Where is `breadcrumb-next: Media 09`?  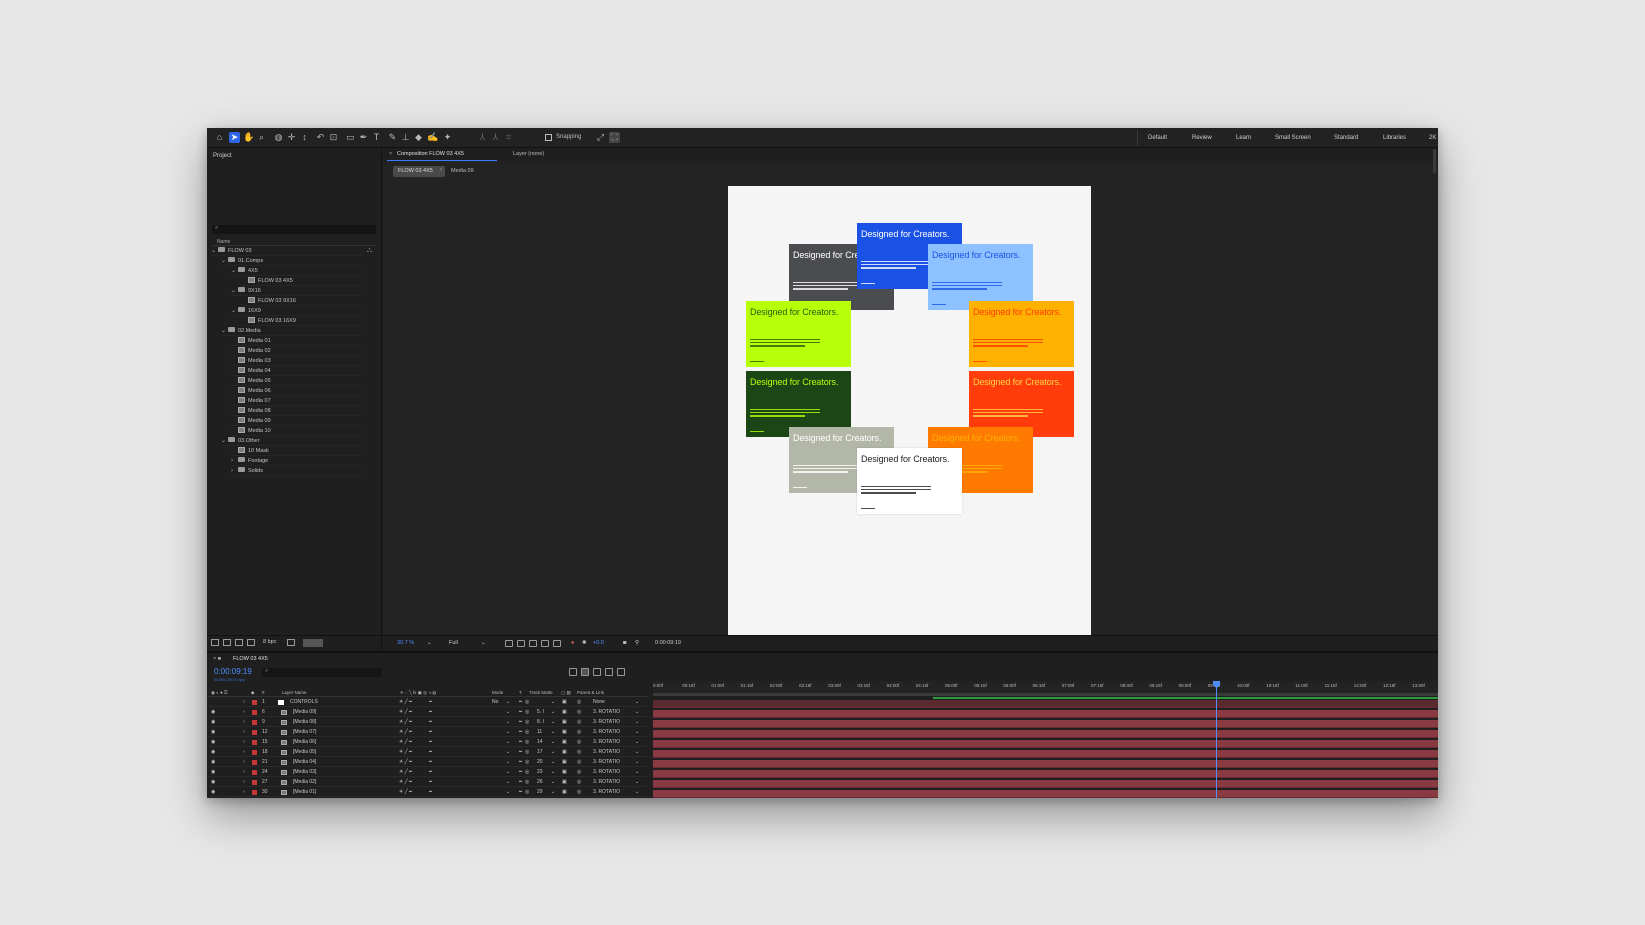 breadcrumb-next: Media 09 is located at coordinates (462, 171).